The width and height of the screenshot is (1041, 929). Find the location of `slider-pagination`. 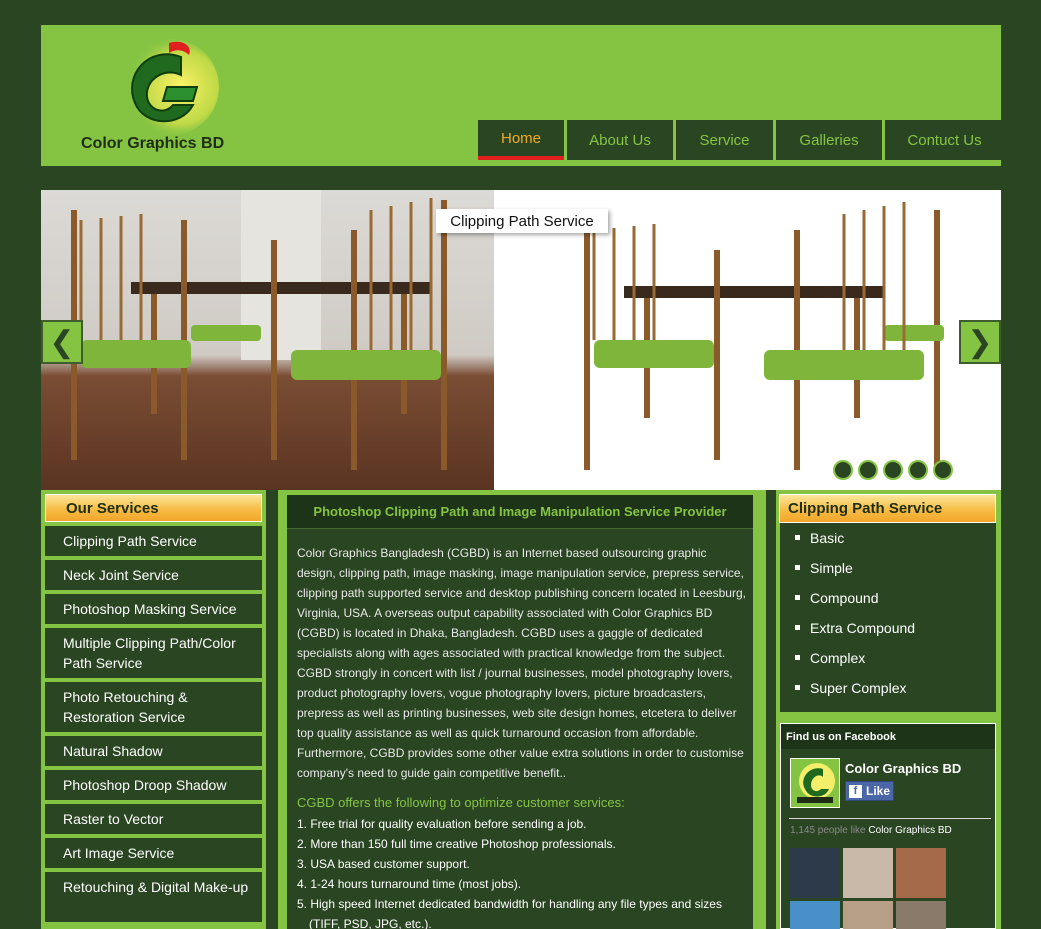

slider-pagination is located at coordinates (890, 470).